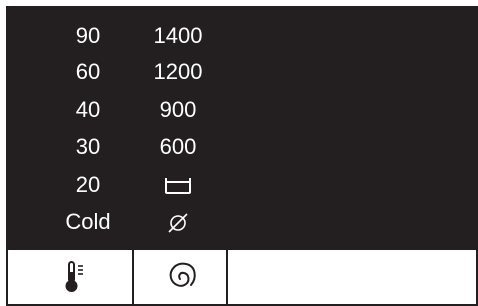  I want to click on spin-option: 1200, so click(178, 71).